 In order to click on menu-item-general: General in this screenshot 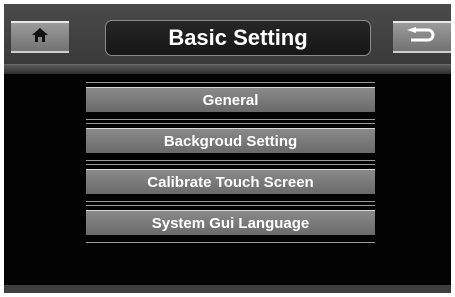, I will do `click(230, 101)`.